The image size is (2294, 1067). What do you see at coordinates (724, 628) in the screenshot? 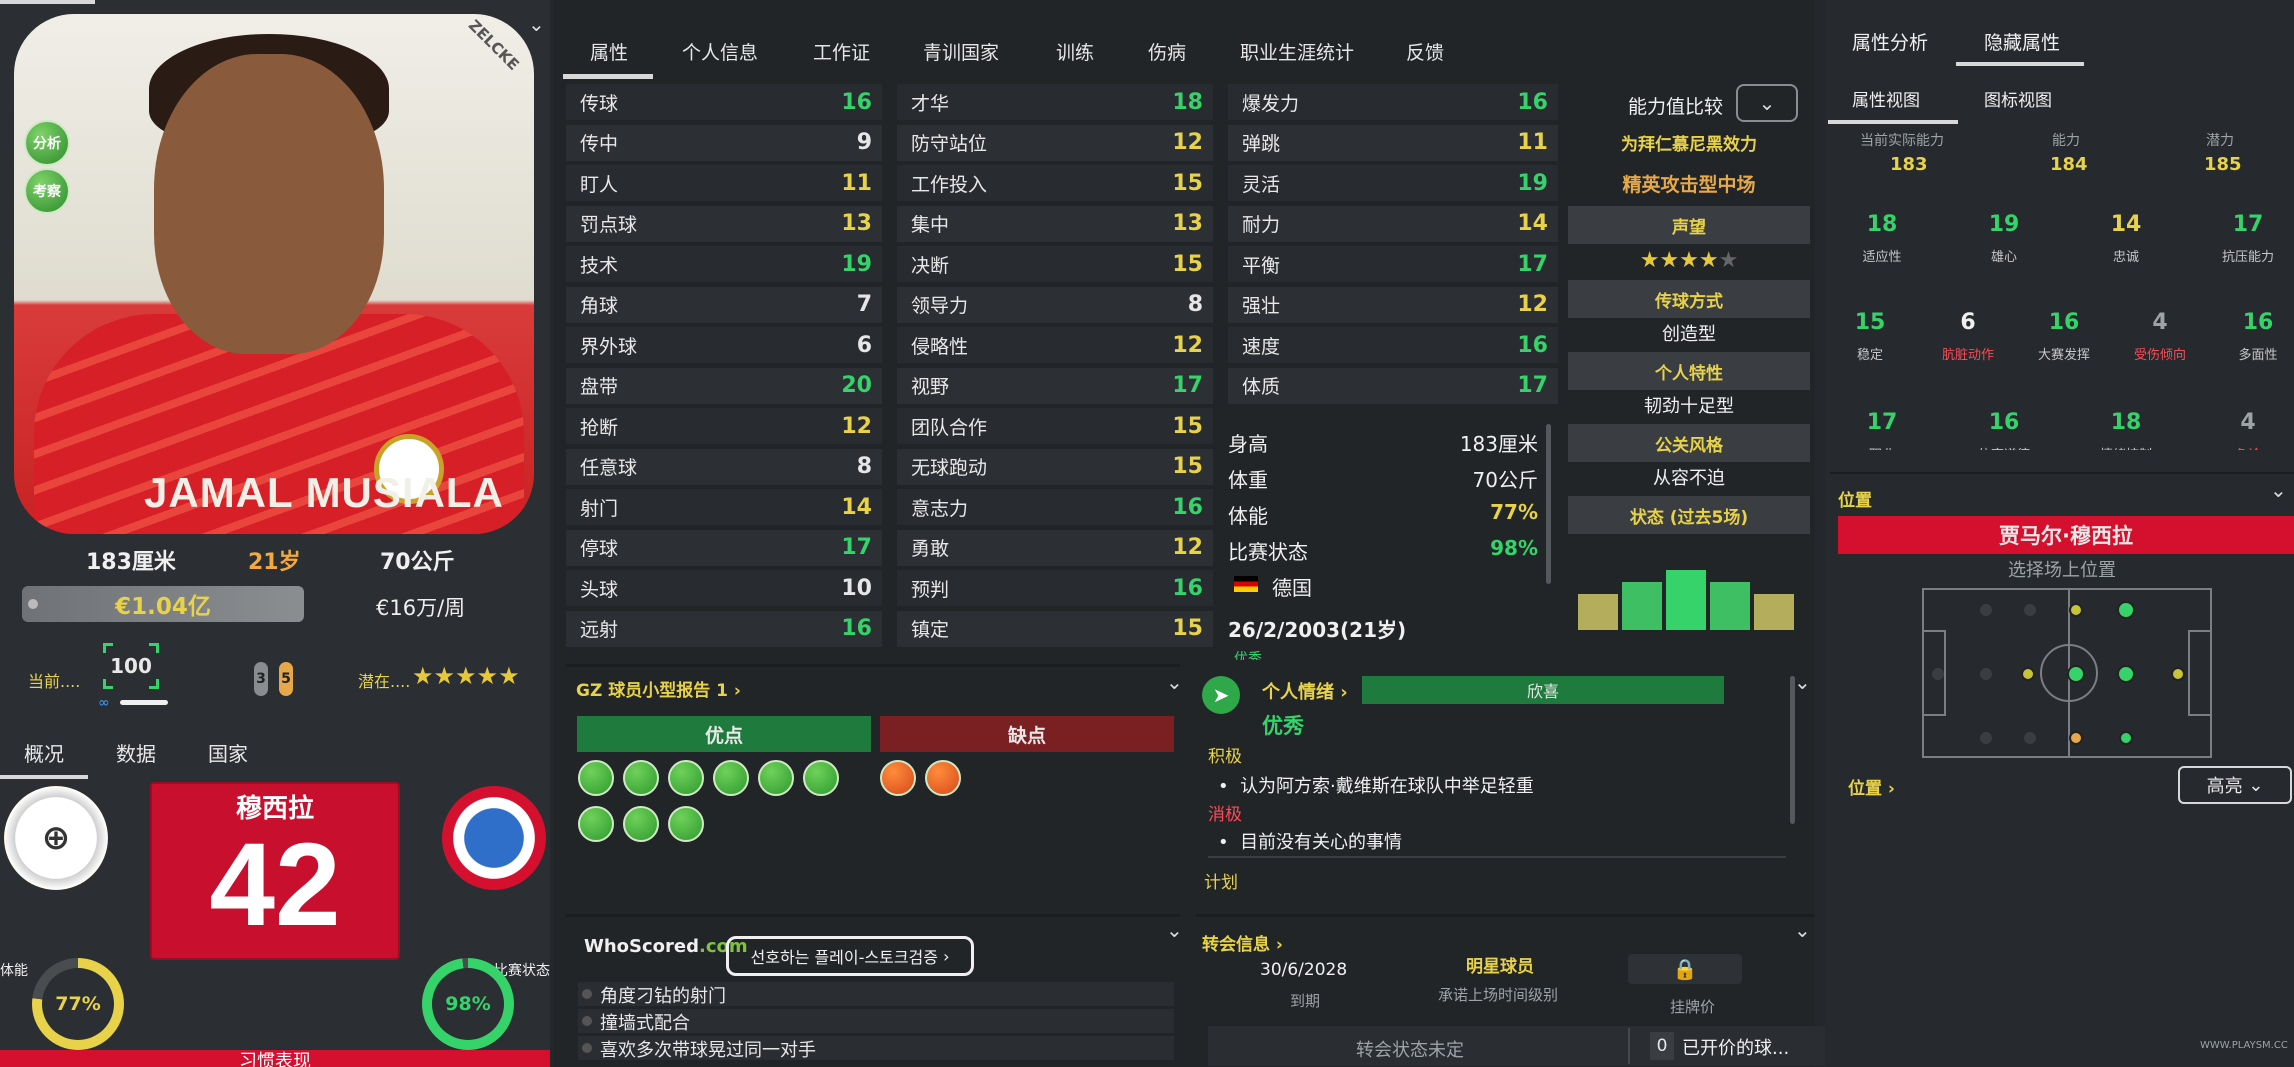
I see `attribute-row: 远射 16` at bounding box center [724, 628].